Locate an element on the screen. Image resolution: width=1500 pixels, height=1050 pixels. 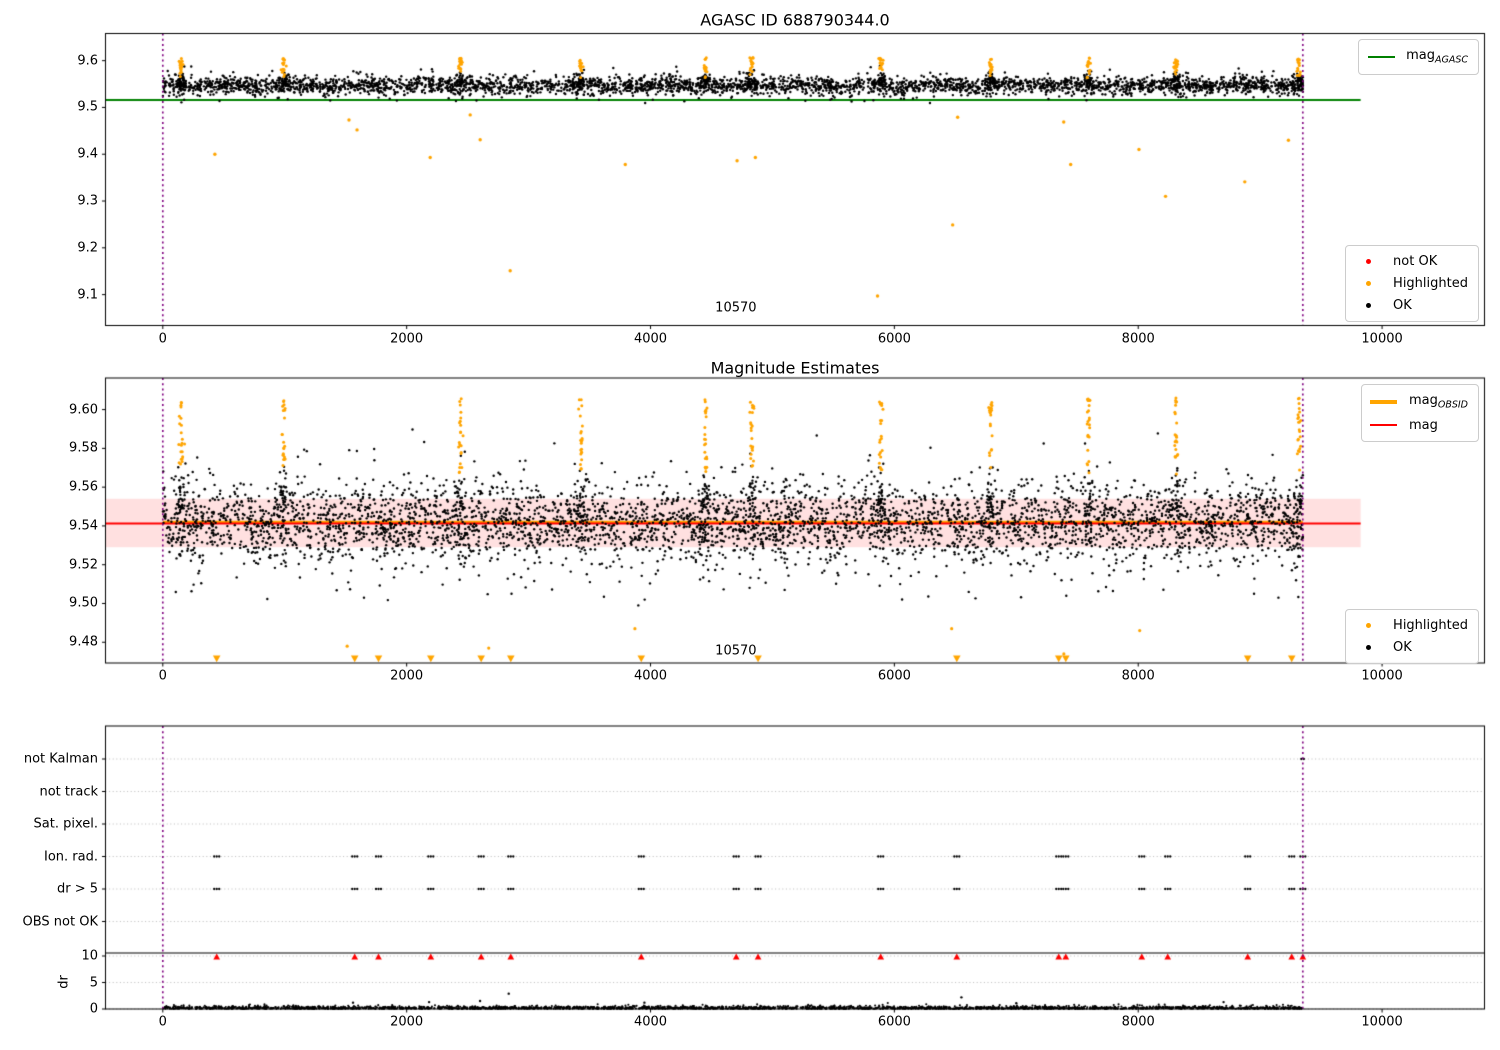
legend-label: not OK is located at coordinates (1415, 261).